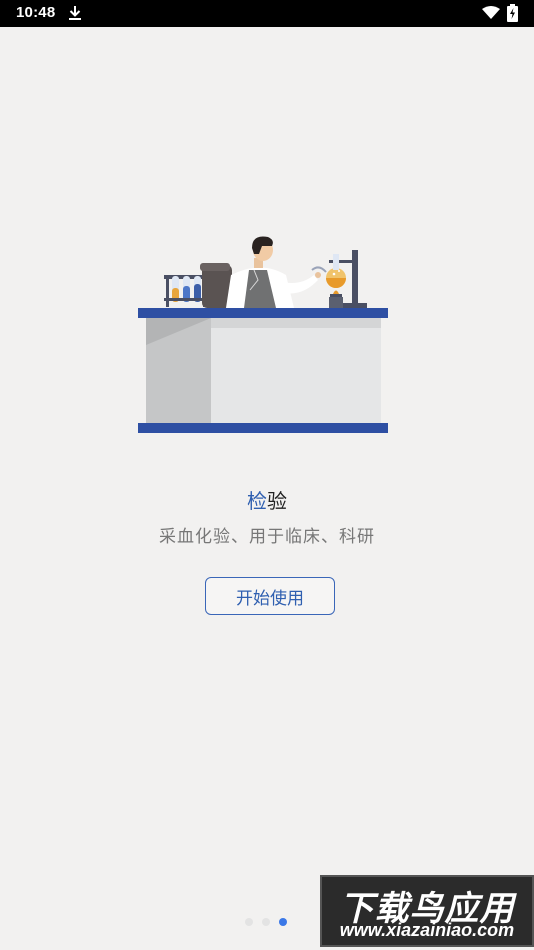 The height and width of the screenshot is (950, 534). I want to click on page-subtitle: 采血化验、用于临床、科研, so click(267, 537).